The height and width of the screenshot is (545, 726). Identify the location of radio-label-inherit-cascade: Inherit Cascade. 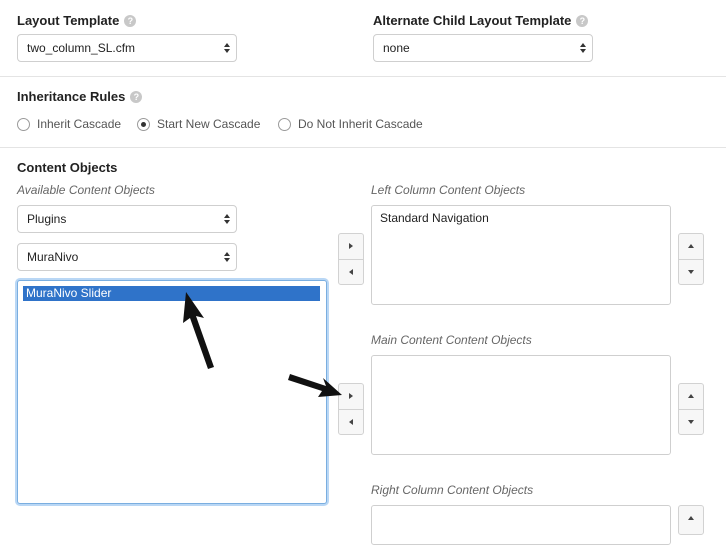
(79, 124).